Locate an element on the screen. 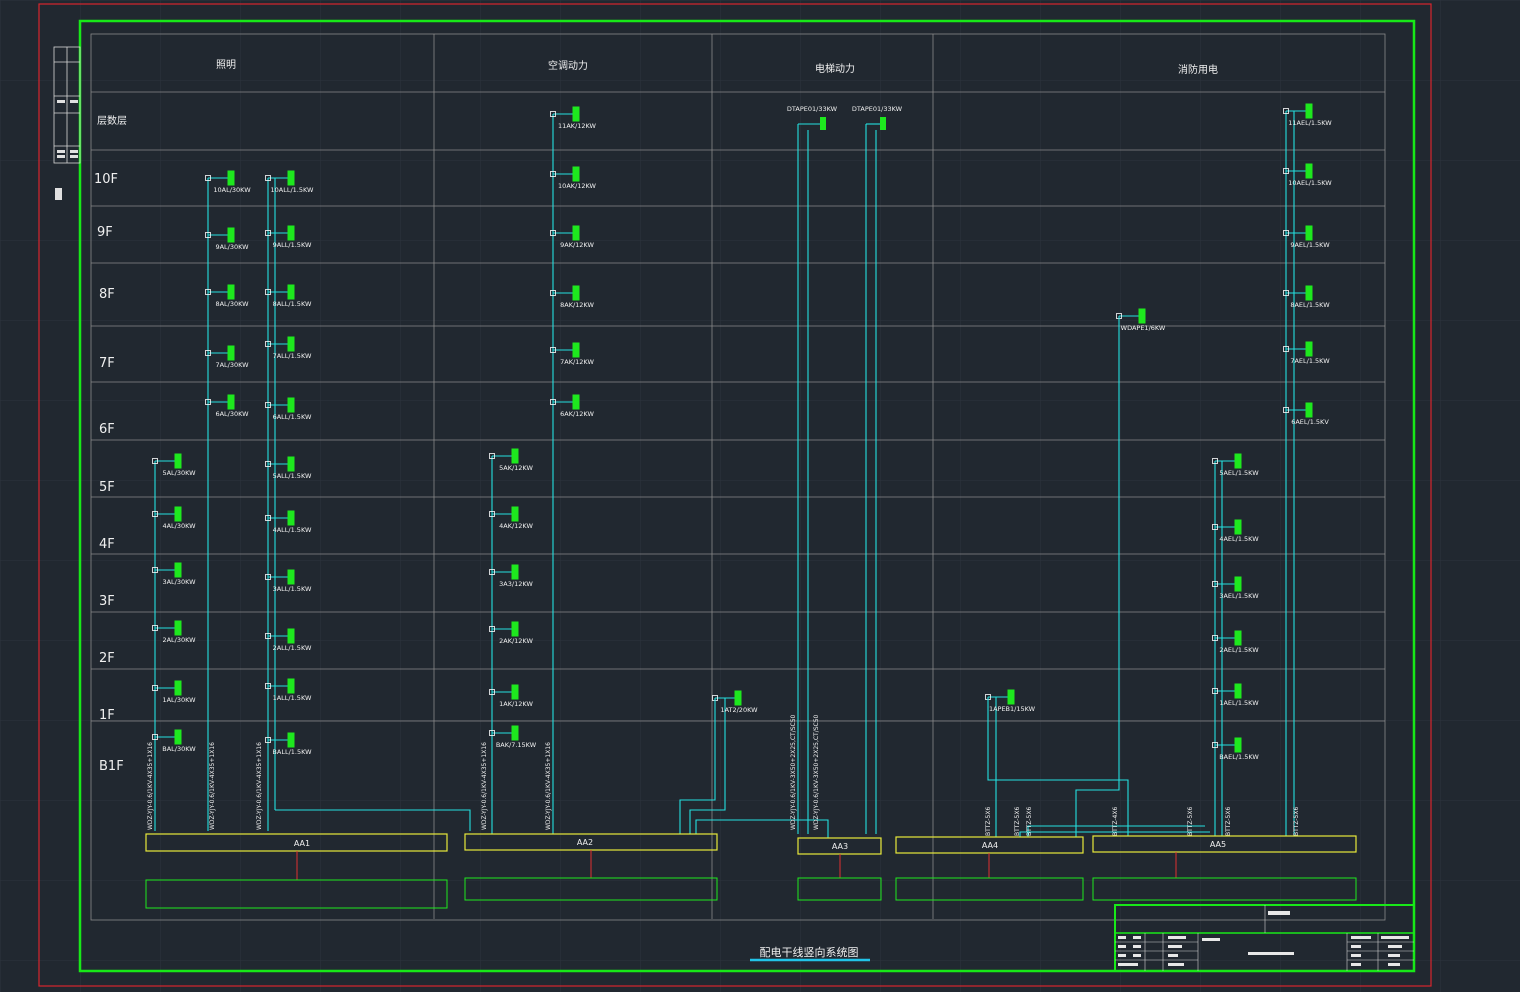  panel-label-fire-high-0: 11AEL/1.5KW is located at coordinates (1310, 123).